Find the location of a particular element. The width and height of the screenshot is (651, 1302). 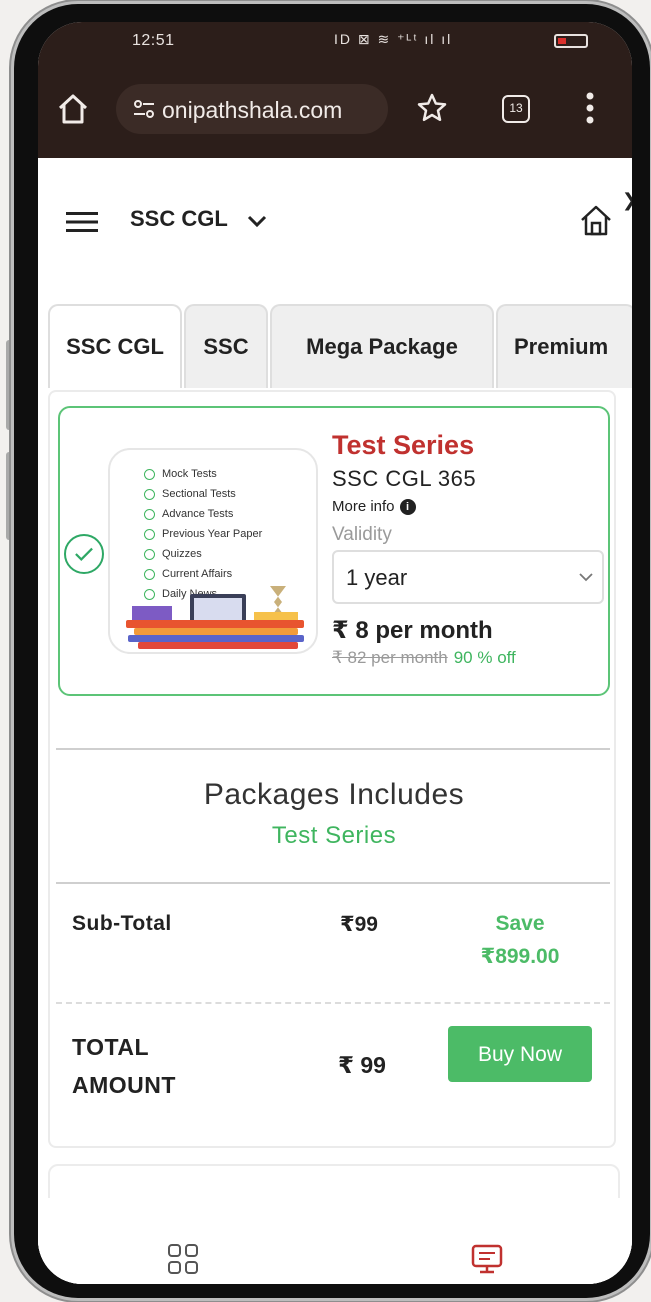

exam-selector-label: SSC CGL is located at coordinates (179, 219).